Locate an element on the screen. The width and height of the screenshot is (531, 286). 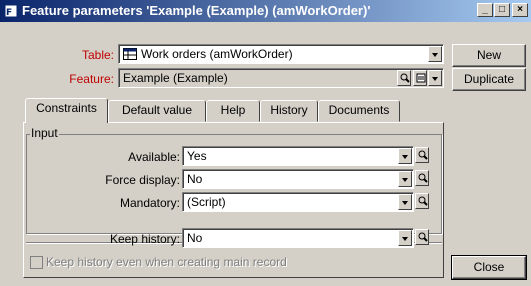
input-group-label: Input is located at coordinates (44, 133).